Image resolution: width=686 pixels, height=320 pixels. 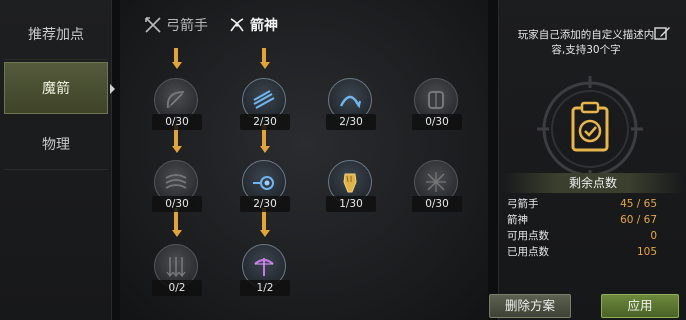 I want to click on skill-node: 1/30, so click(x=351, y=189).